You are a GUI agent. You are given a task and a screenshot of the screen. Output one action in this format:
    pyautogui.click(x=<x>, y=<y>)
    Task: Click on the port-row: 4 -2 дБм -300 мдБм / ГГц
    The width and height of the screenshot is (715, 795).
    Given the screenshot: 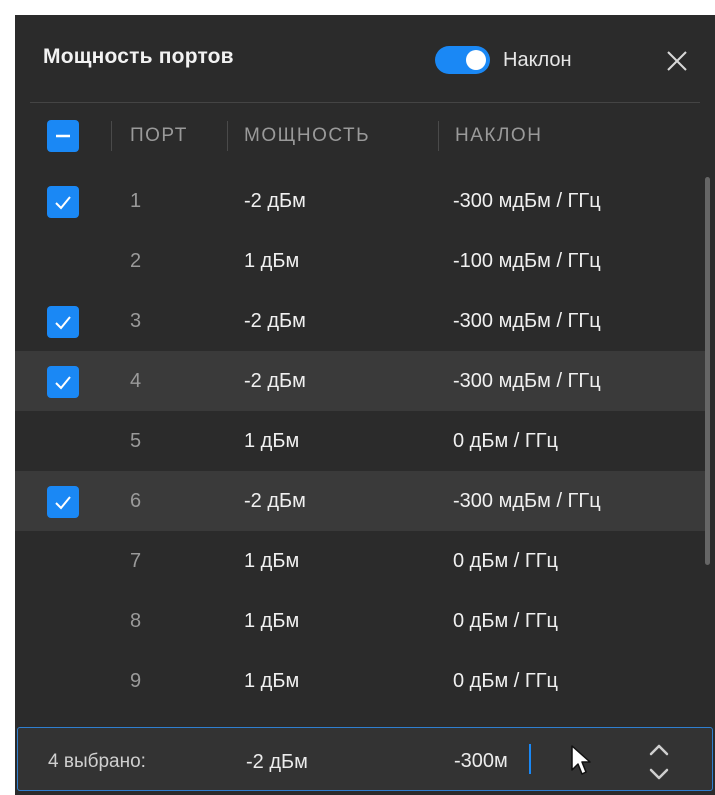 What is the action you would take?
    pyautogui.click(x=360, y=381)
    